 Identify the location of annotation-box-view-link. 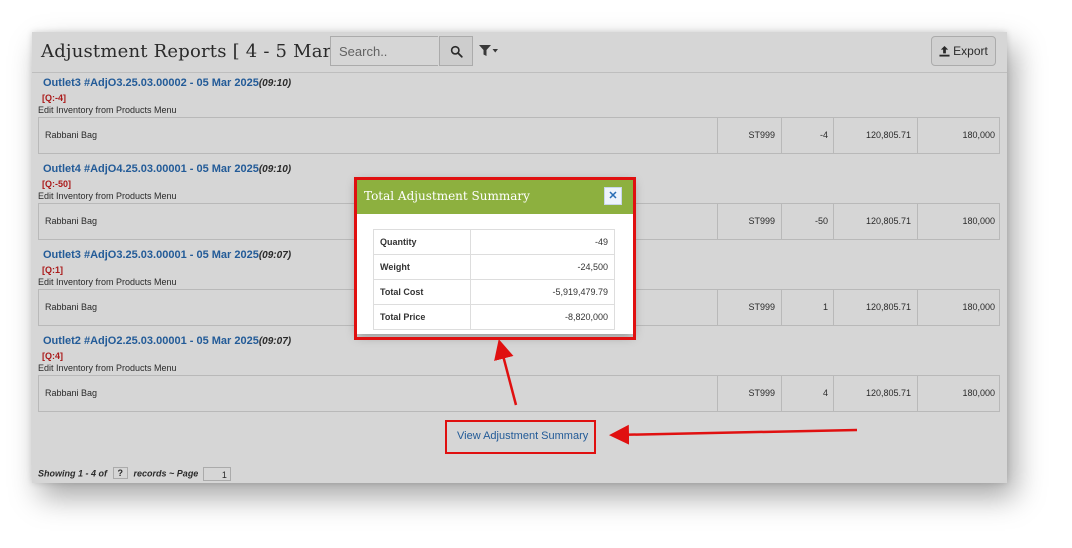
(520, 437).